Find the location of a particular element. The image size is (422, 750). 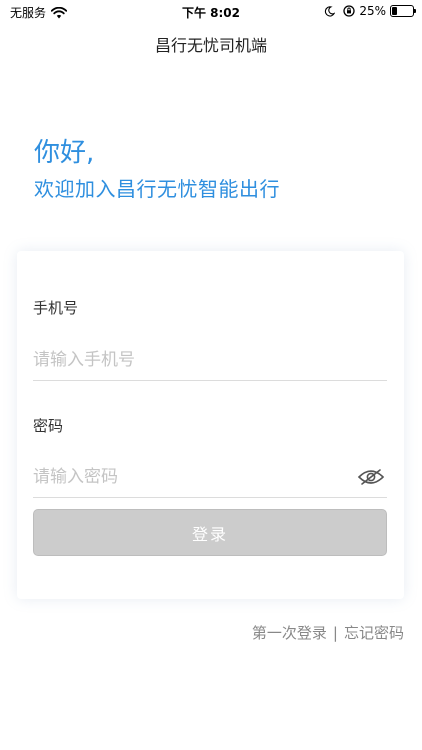

bottom-links: 第一次登录 | 忘记密码 is located at coordinates (328, 632).